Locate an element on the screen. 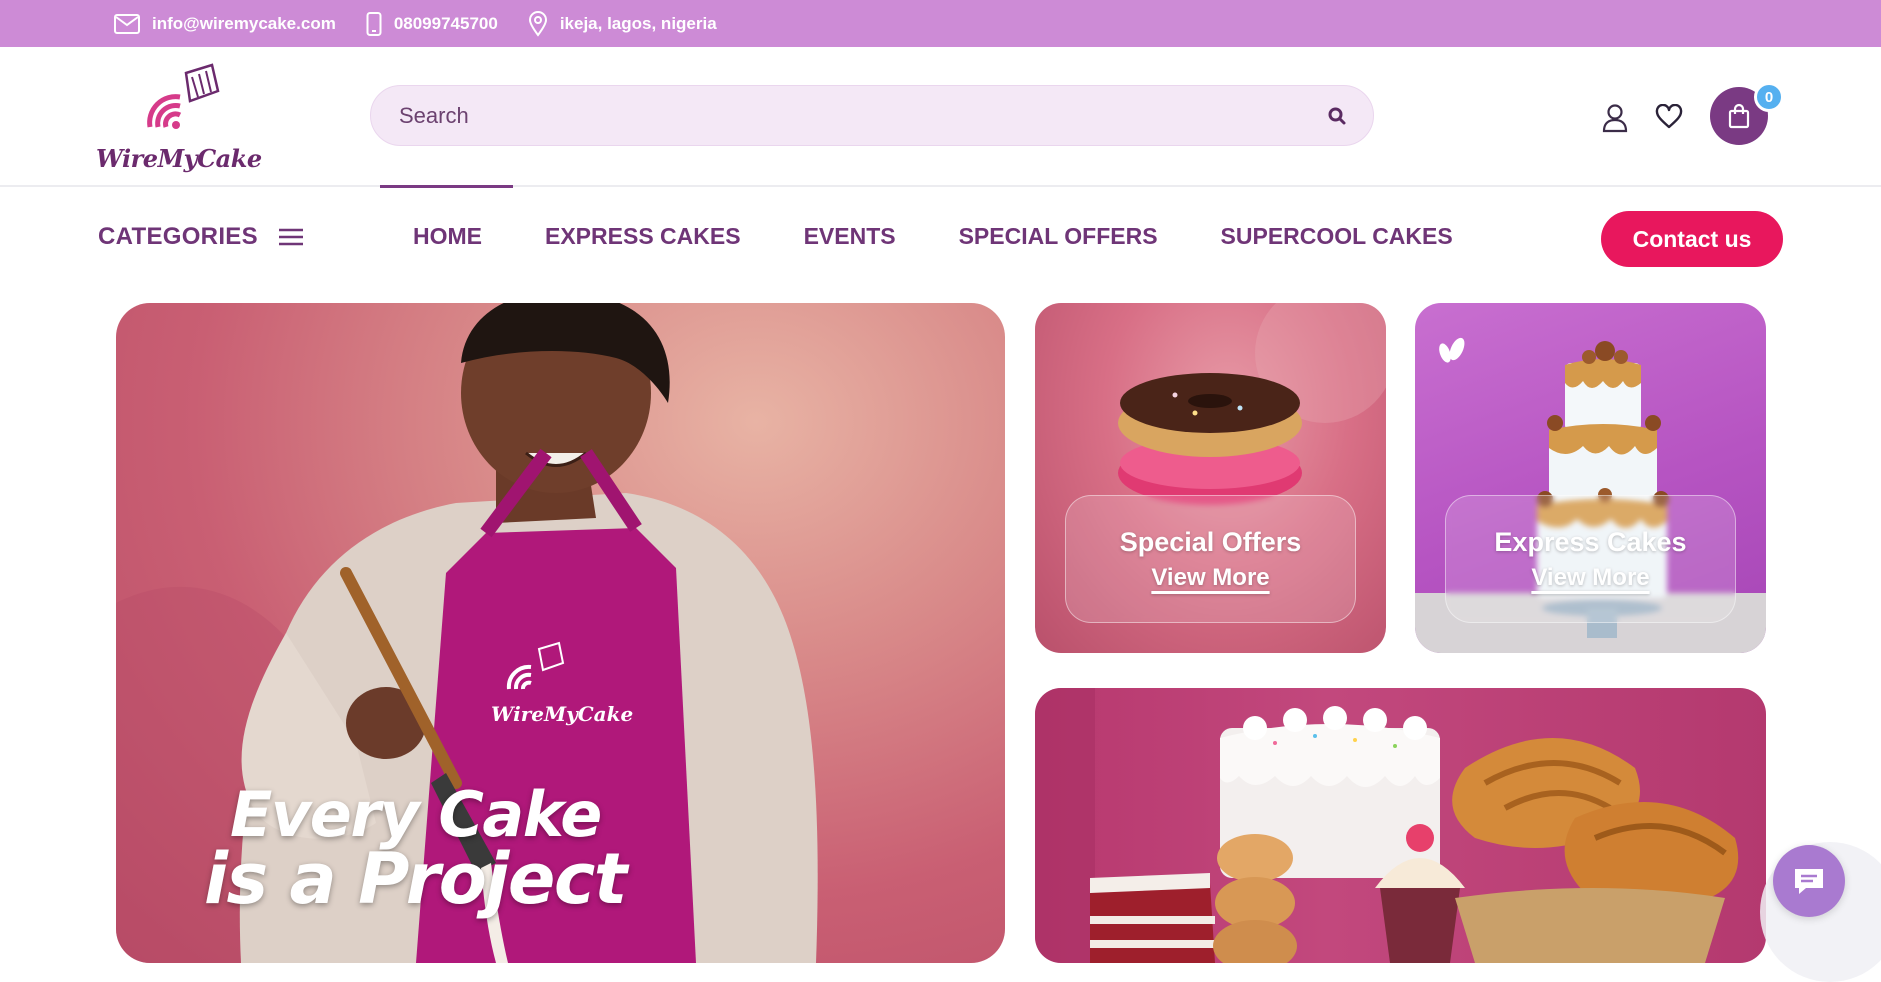 This screenshot has height=982, width=1881. categories-label: CATEGORIES is located at coordinates (178, 236).